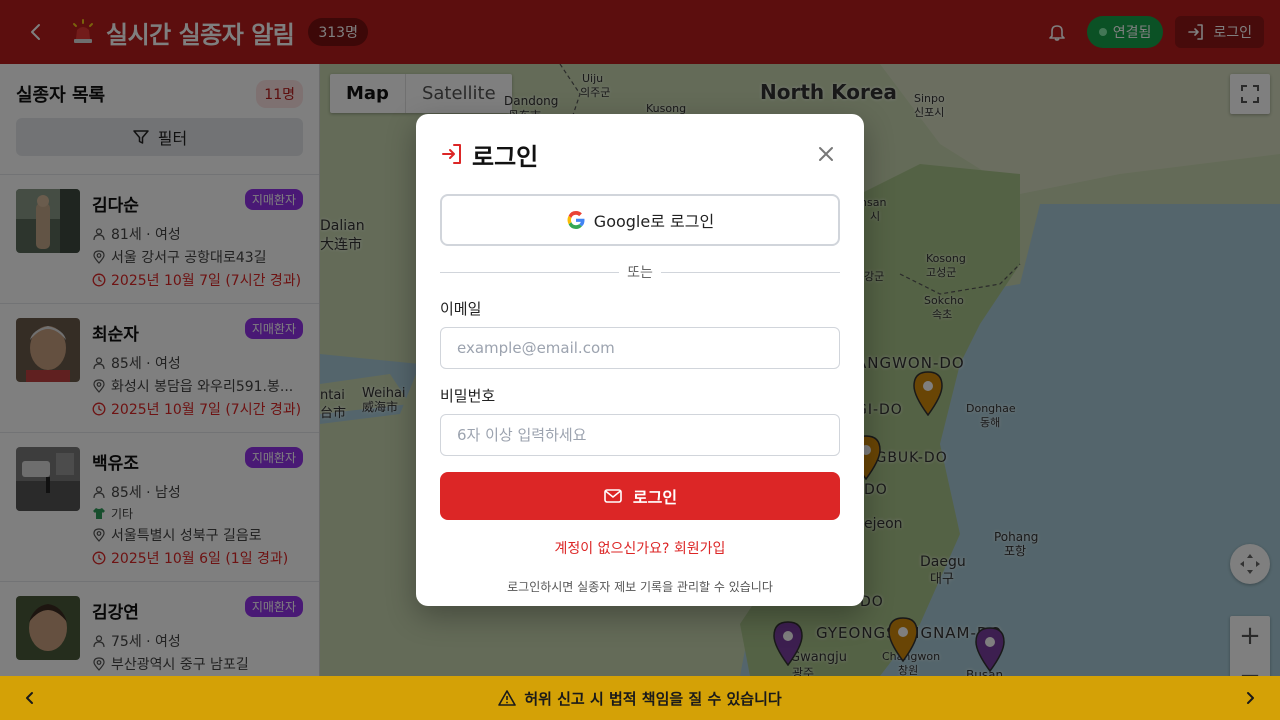  Describe the element at coordinates (640, 435) in the screenshot. I see `password-field` at that location.